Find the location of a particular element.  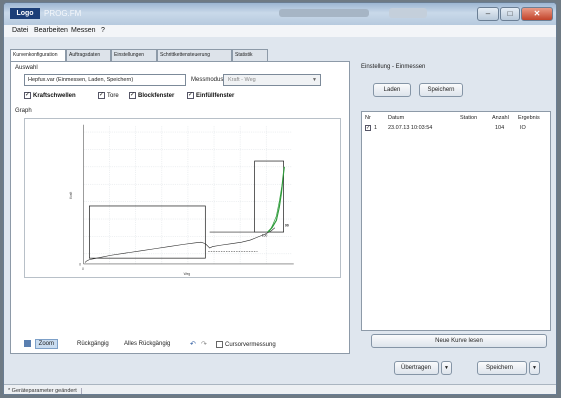

tab-auftragsdaten: Auftragsdaten is located at coordinates (88, 55).